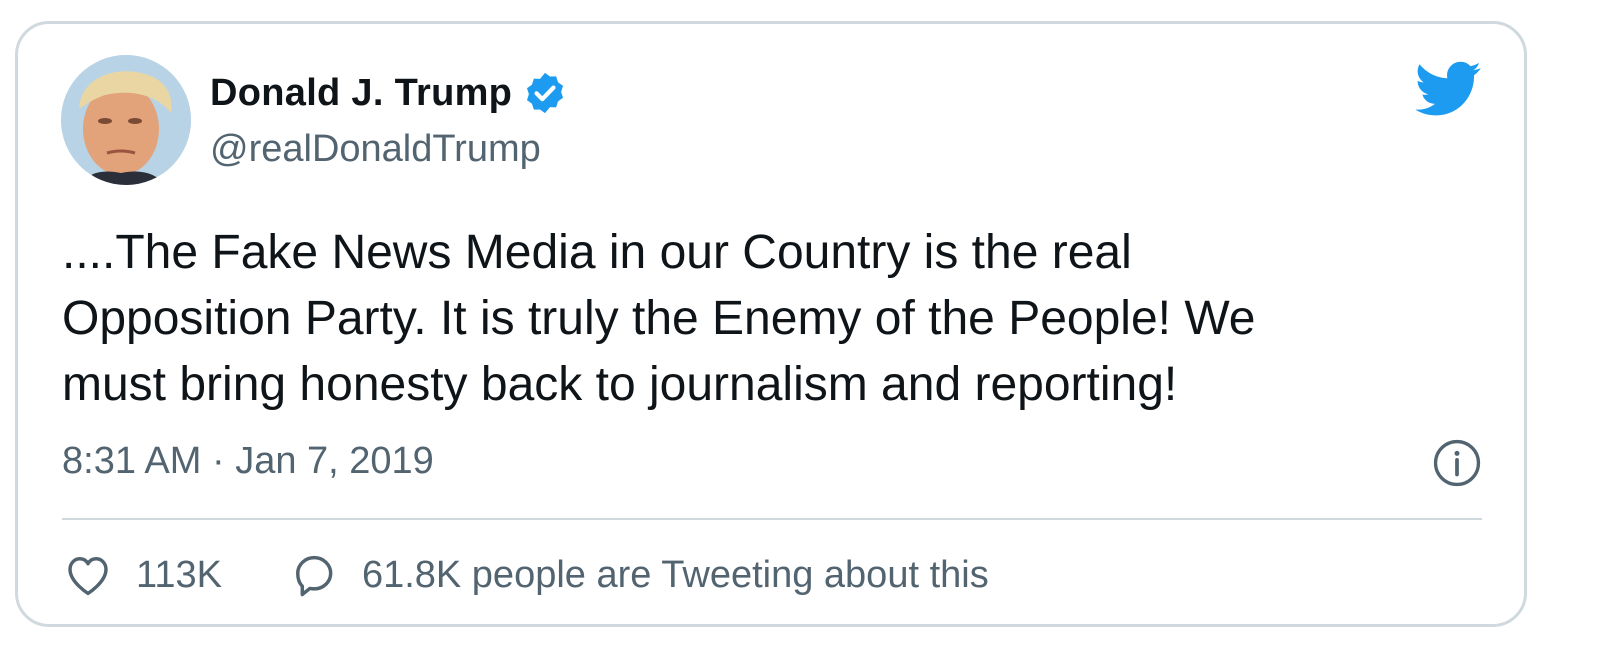 The image size is (1600, 665). I want to click on author-handle: @realDonaldTrump, so click(375, 149).